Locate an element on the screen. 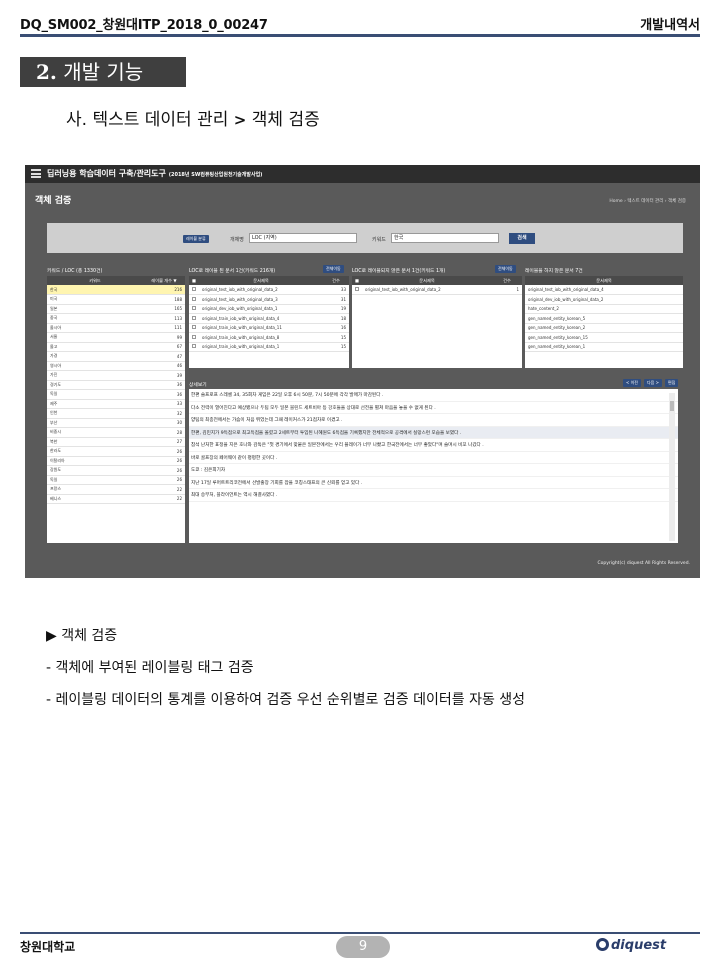 Image resolution: width=720 pixels, height=960 pixels. move-all-button-2: 전체이동 is located at coordinates (505, 269).